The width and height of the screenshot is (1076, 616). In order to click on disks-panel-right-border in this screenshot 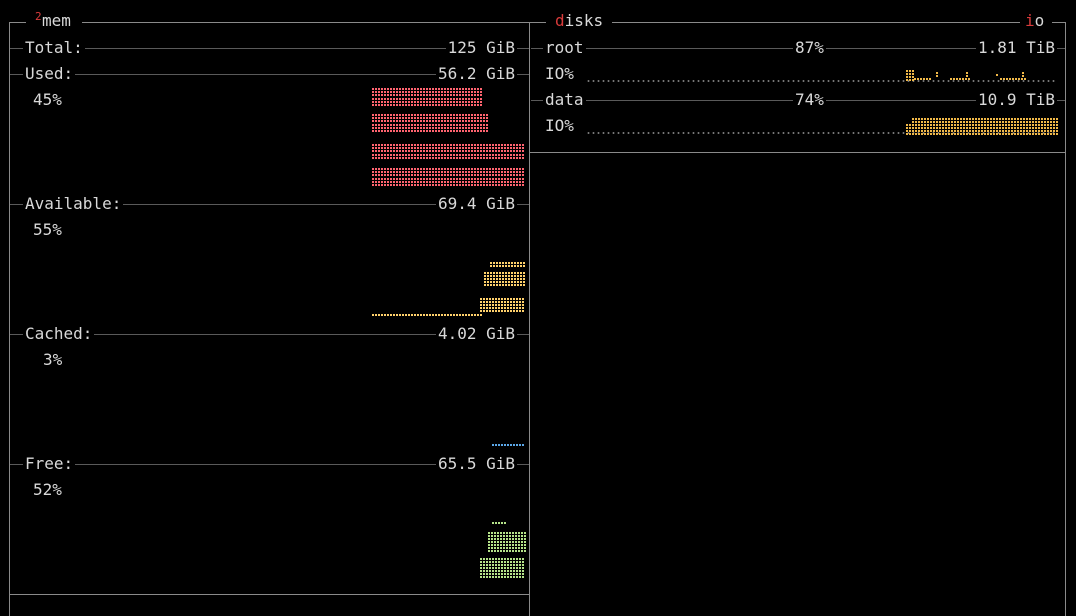, I will do `click(1065, 319)`.